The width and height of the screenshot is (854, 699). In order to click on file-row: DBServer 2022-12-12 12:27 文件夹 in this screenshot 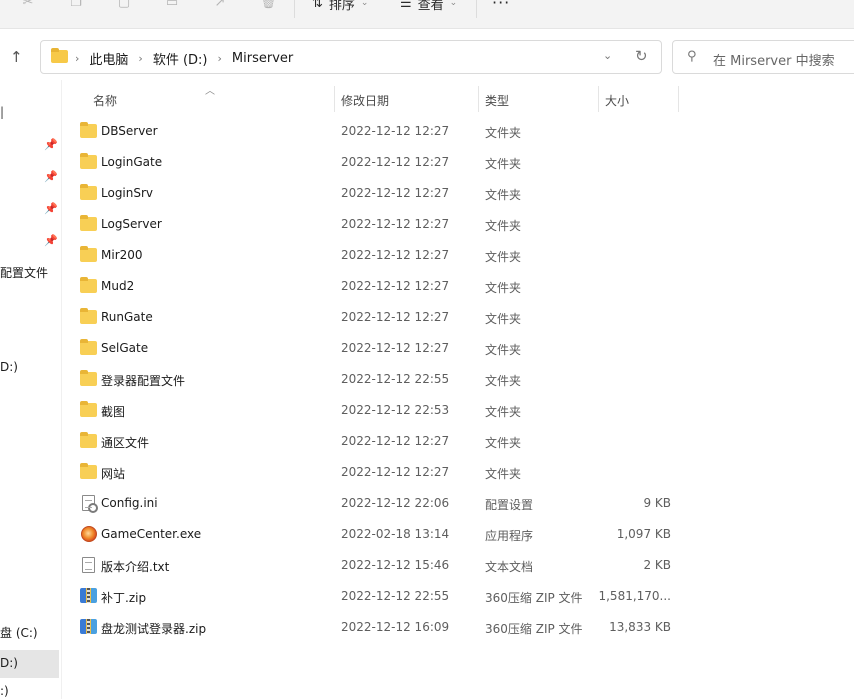, I will do `click(372, 131)`.